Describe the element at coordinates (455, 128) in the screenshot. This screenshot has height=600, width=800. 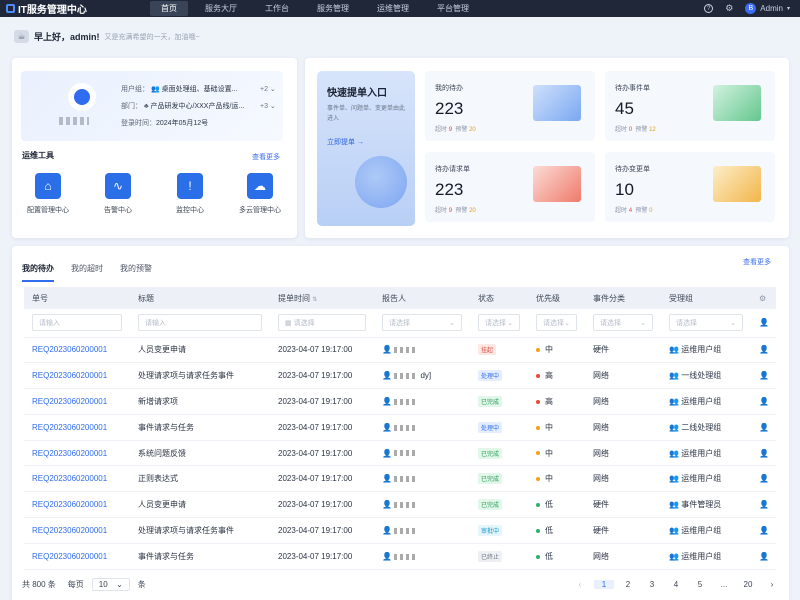
I see `stat-sub: 超时 9 预警 20` at that location.